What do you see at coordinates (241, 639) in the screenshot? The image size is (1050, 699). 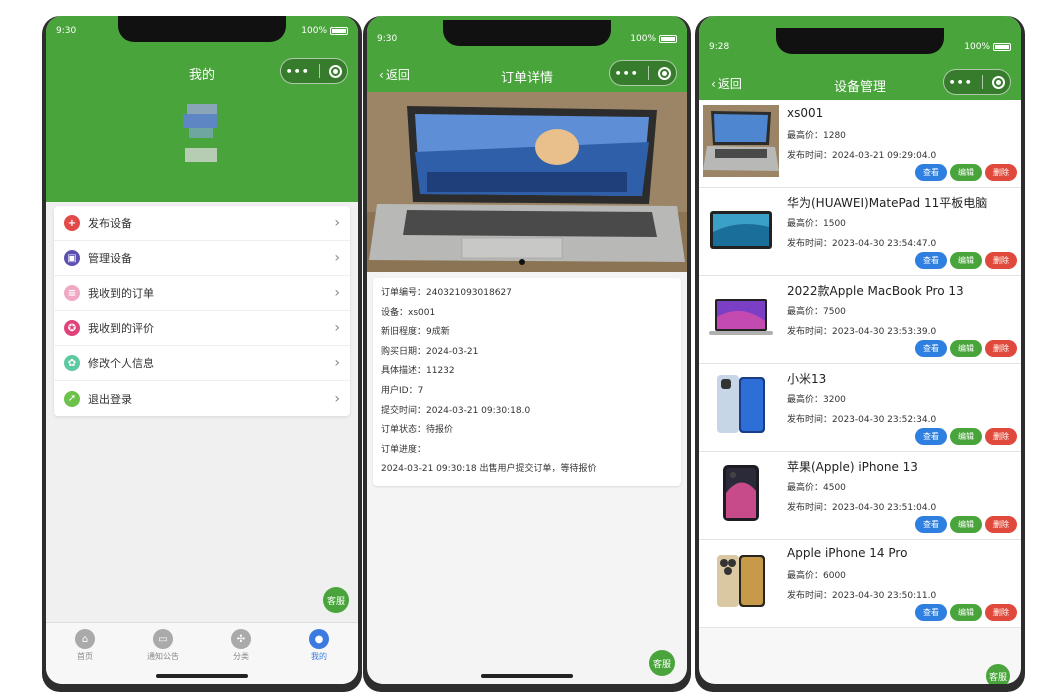 I see `category-icon: ✣` at bounding box center [241, 639].